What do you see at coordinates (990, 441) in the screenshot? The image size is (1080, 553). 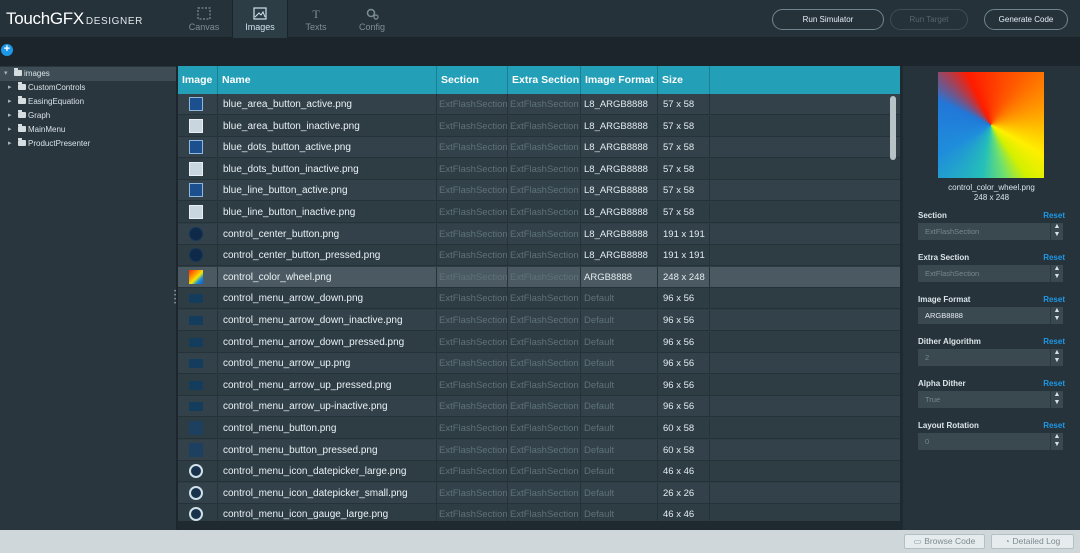 I see `property-field: 0 ▲ ▼` at bounding box center [990, 441].